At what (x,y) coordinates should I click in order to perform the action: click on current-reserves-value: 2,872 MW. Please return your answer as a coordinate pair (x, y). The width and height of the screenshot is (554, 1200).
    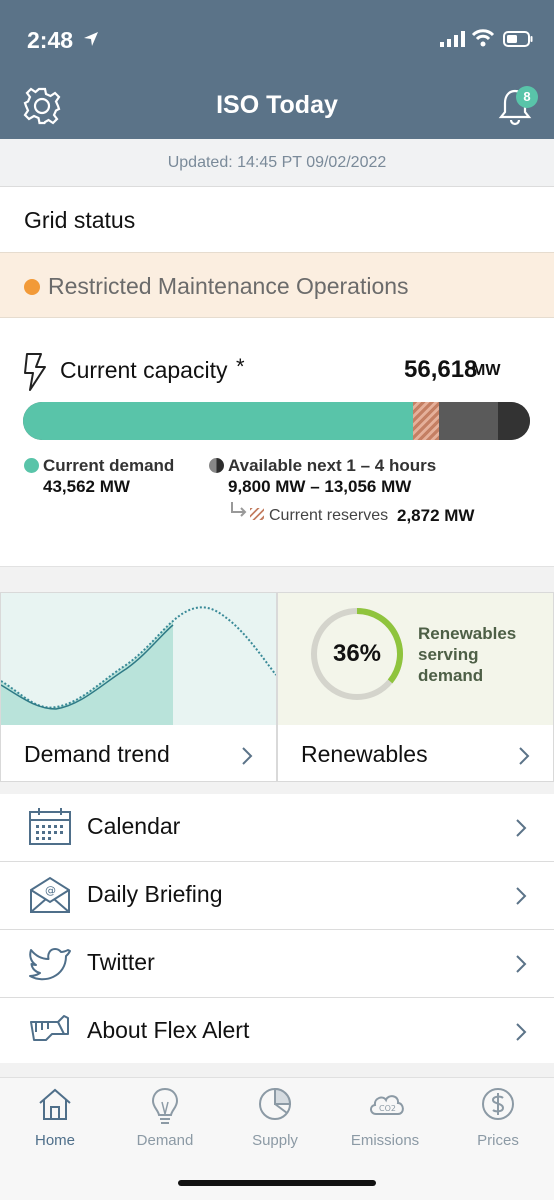
    Looking at the image, I should click on (436, 515).